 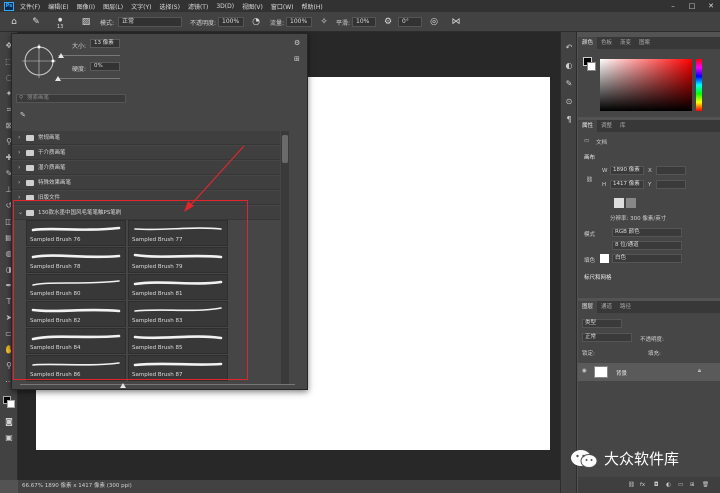 What do you see at coordinates (252, 6) in the screenshot?
I see `menu-view: 视图(V)` at bounding box center [252, 6].